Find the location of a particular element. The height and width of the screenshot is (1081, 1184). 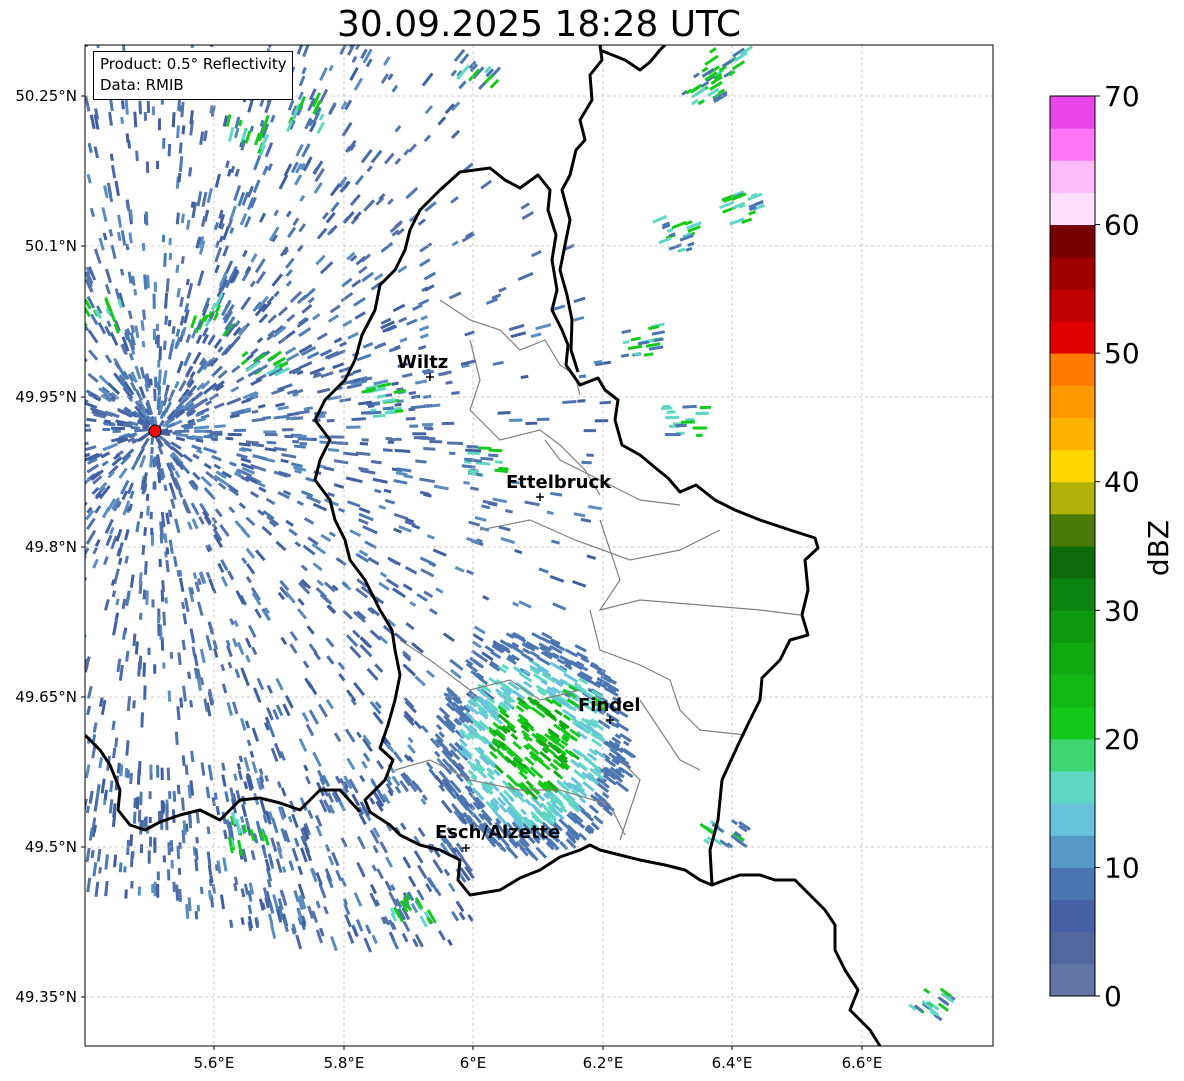

colorbar-tick-label: 0 is located at coordinates (1113, 996).